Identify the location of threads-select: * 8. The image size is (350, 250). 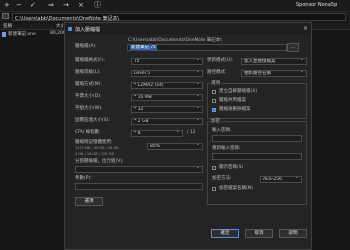
(157, 133).